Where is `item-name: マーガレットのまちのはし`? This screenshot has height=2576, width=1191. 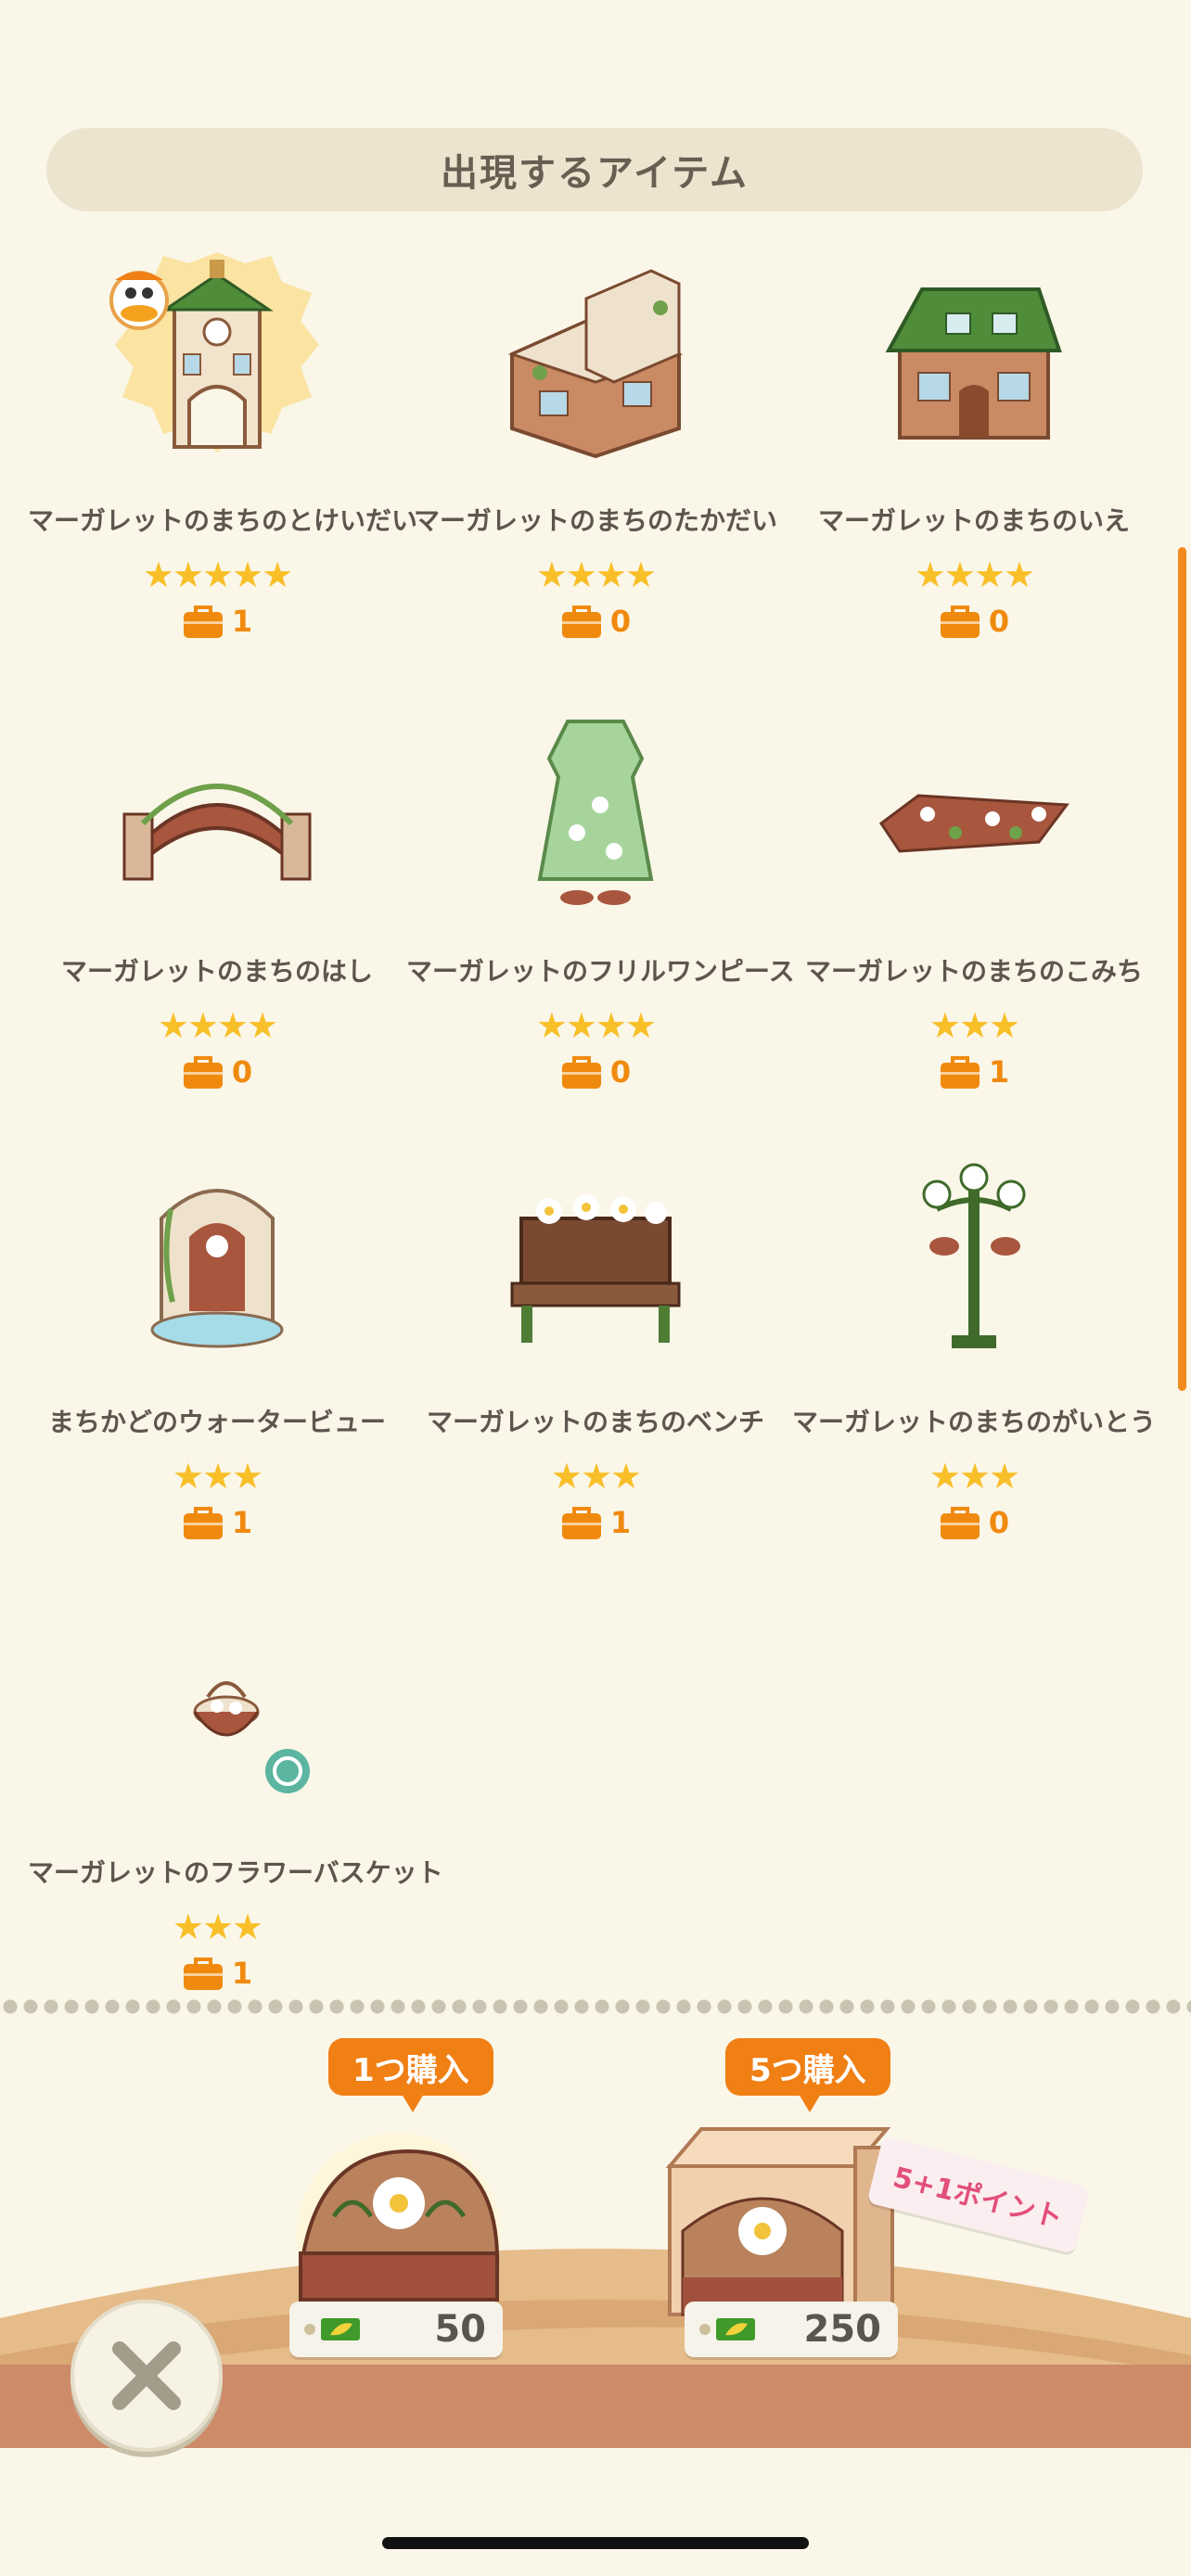
item-name: マーガレットのまちのはし is located at coordinates (216, 971).